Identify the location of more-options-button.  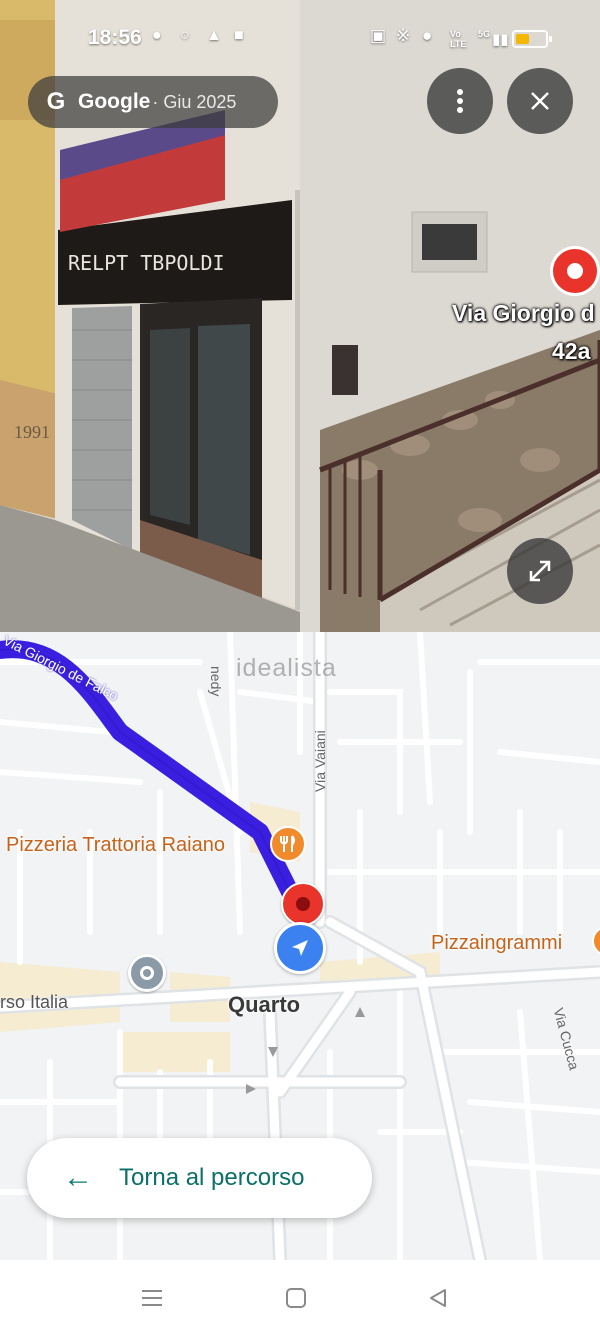
(460, 101).